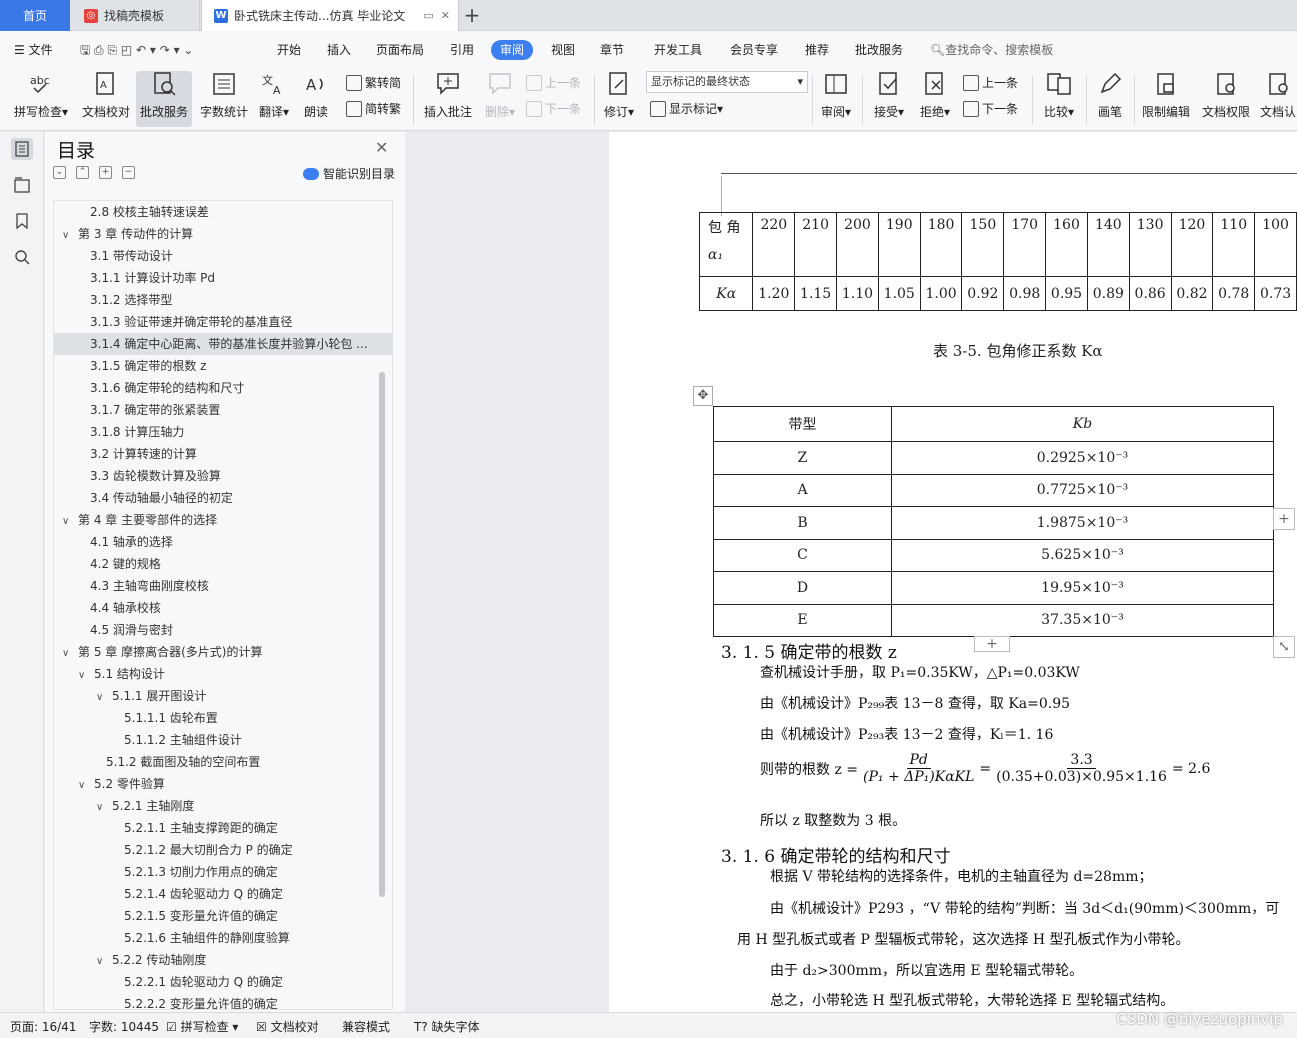 This screenshot has width=1297, height=1038. Describe the element at coordinates (22, 257) in the screenshot. I see `search-icon` at that location.